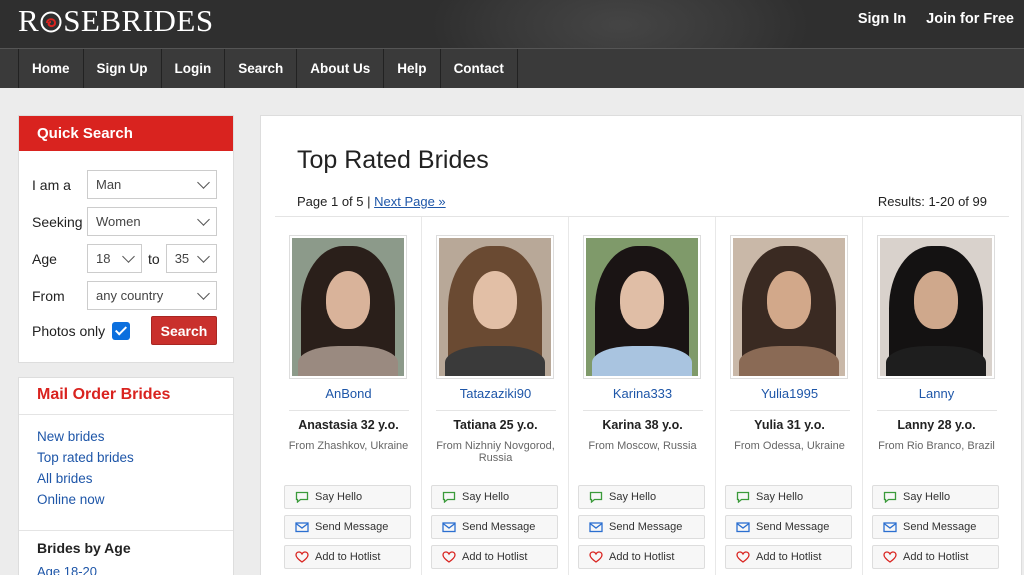  What do you see at coordinates (114, 258) in the screenshot?
I see `age-from-select: 18` at bounding box center [114, 258].